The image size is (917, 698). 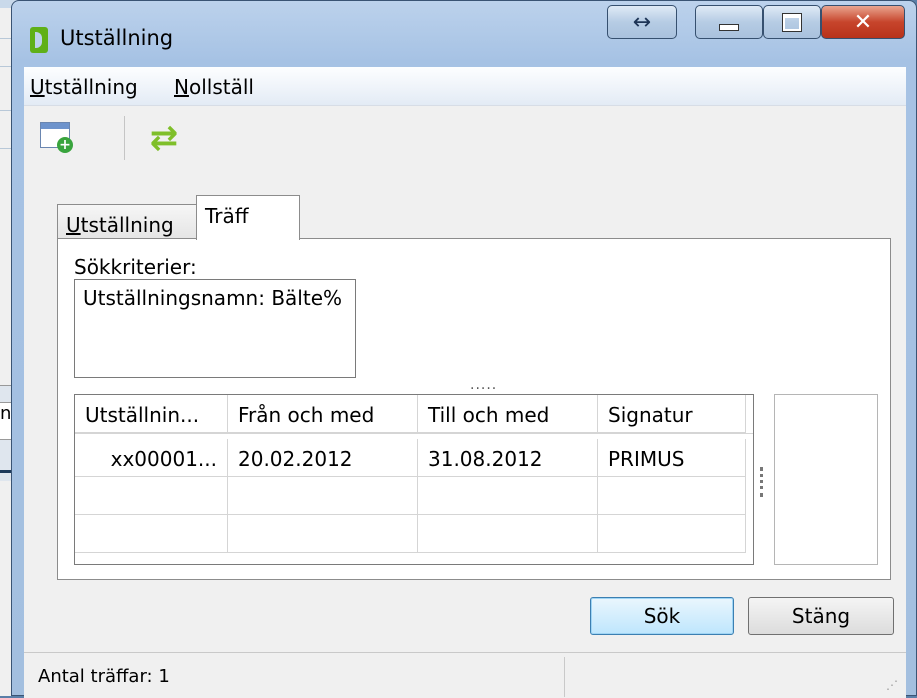 I want to click on search-criteria-label: Sökkriterier:, so click(x=135, y=267).